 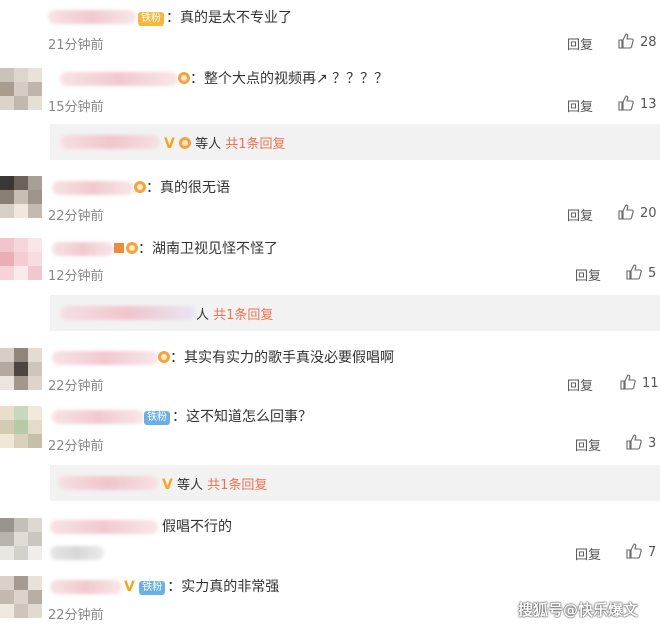 I want to click on comment-text-suffix: ↗ ？？？？, so click(x=352, y=79).